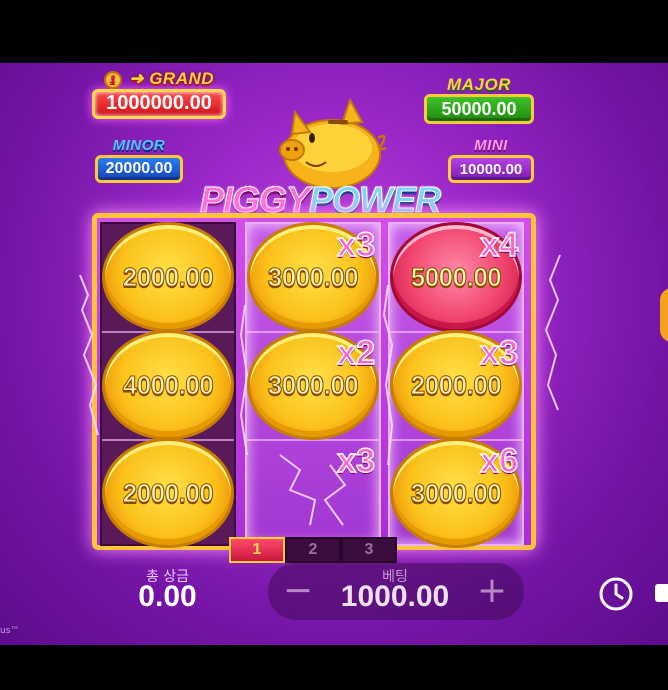 The height and width of the screenshot is (690, 668). What do you see at coordinates (333, 143) in the screenshot?
I see `piggy-mascot-icon` at bounding box center [333, 143].